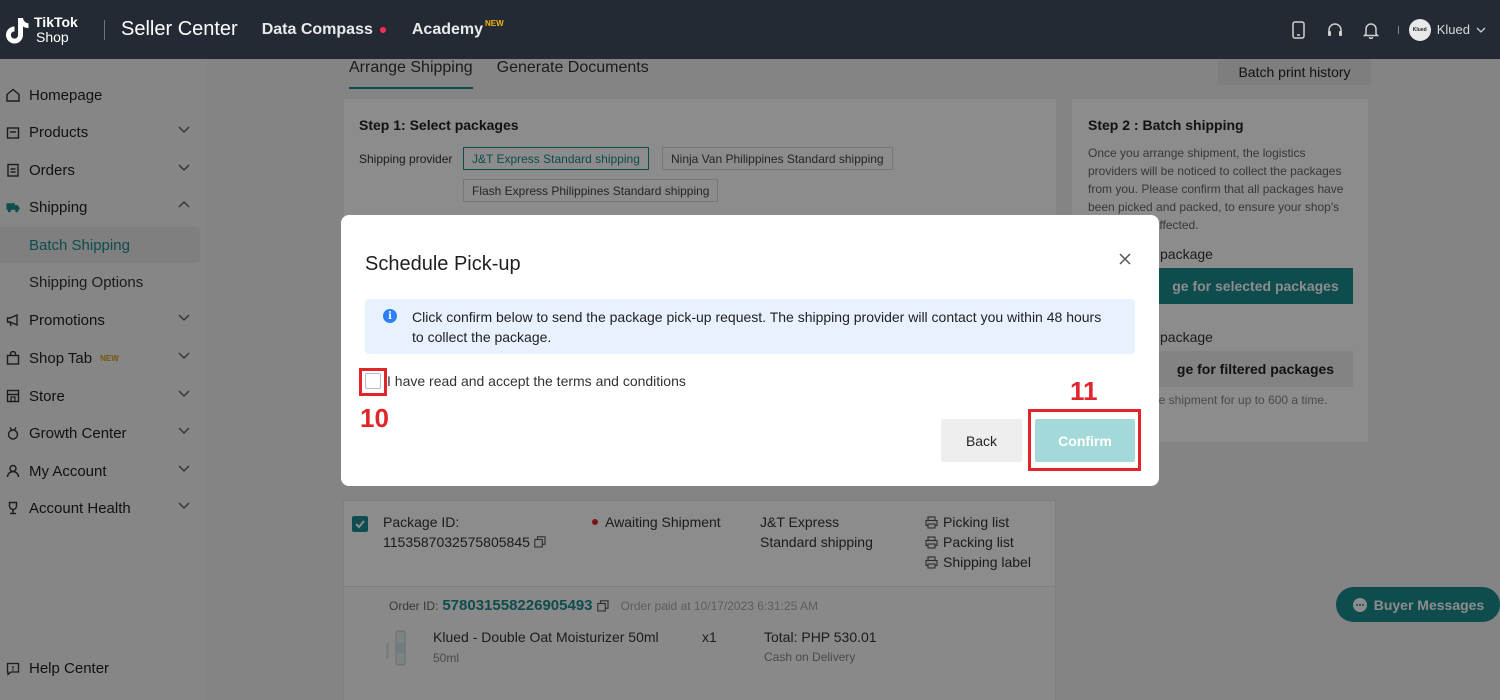  Describe the element at coordinates (179, 29) in the screenshot. I see `app-title: Seller Center` at that location.